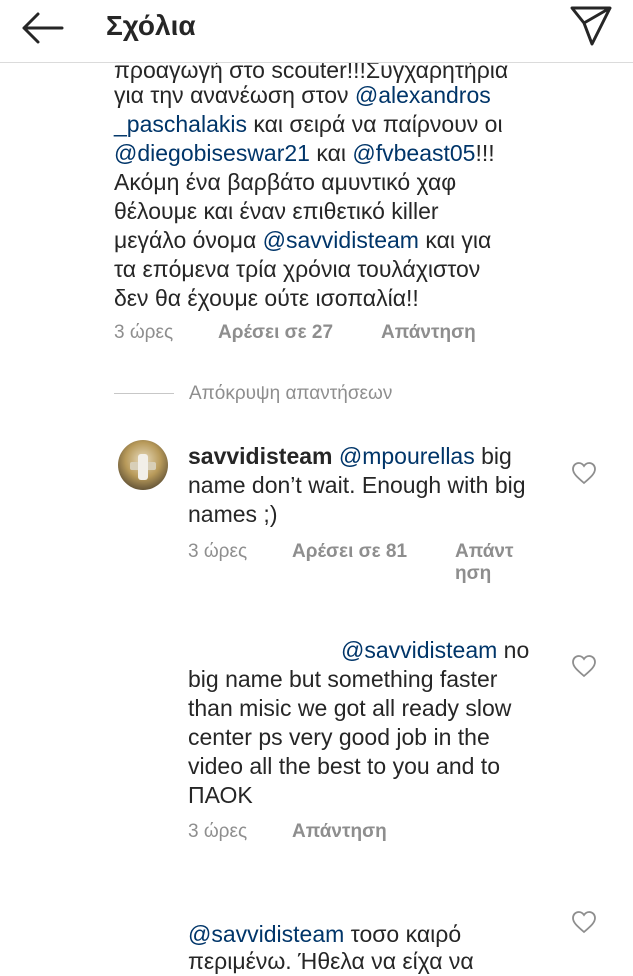 This screenshot has width=633, height=976. I want to click on avatar, so click(143, 465).